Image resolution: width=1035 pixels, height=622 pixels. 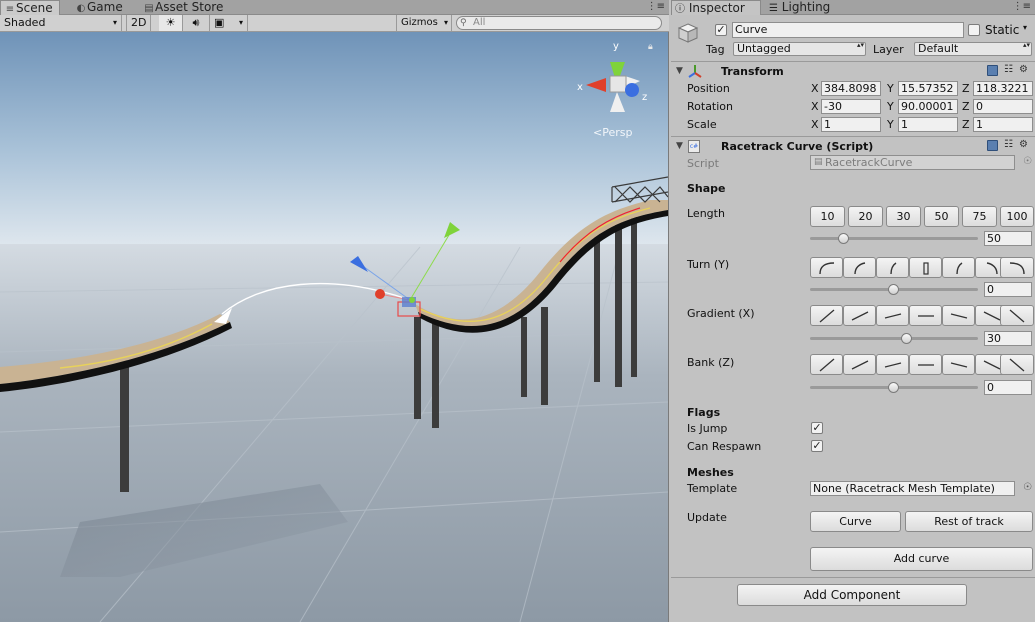 I want to click on rotation-z-field: 0, so click(x=1003, y=106).